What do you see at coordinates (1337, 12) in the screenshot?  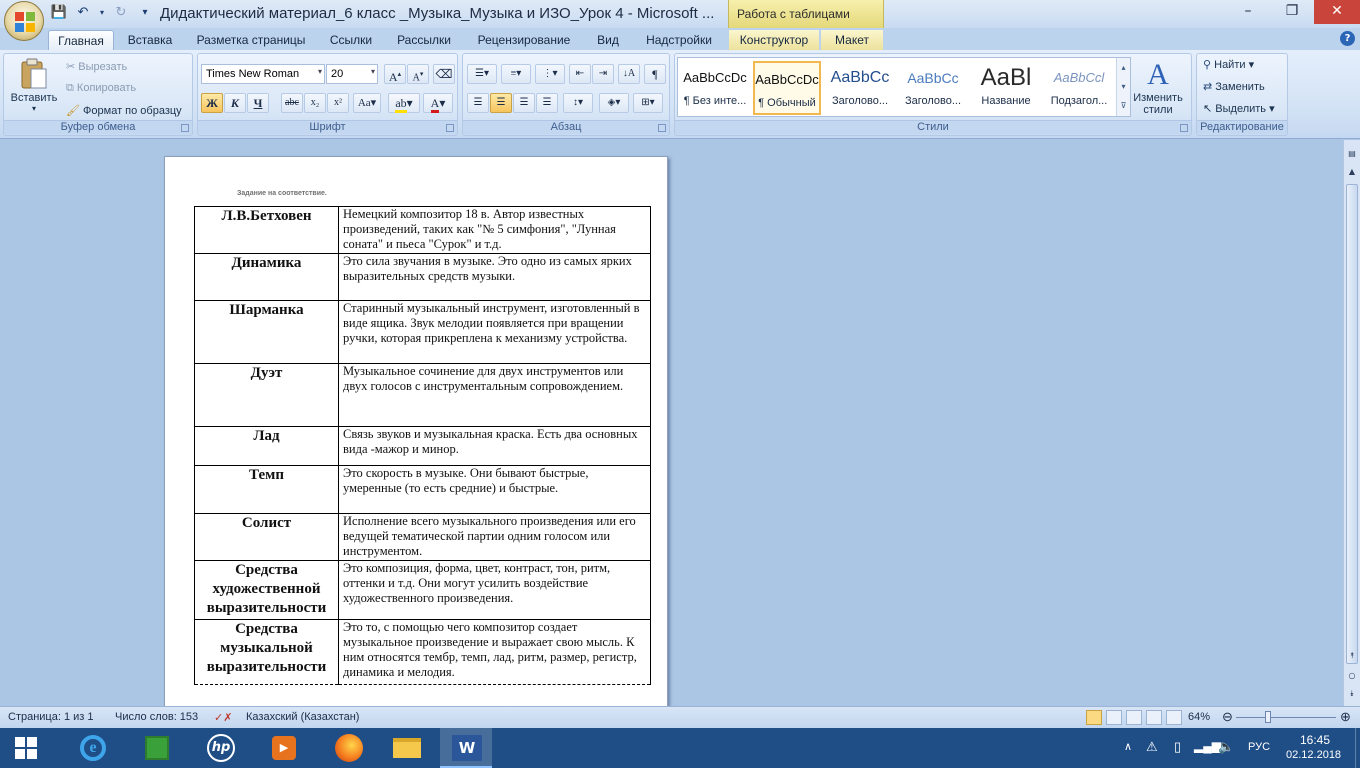 I see `close-button: ✕` at bounding box center [1337, 12].